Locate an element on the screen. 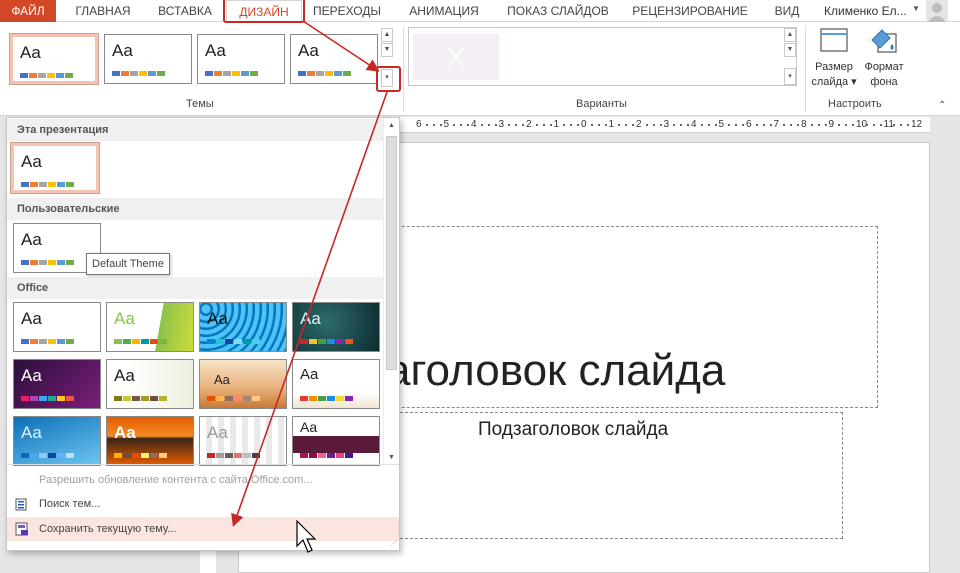 This screenshot has height=573, width=960. arrow-to-more-button is located at coordinates (341, 46).